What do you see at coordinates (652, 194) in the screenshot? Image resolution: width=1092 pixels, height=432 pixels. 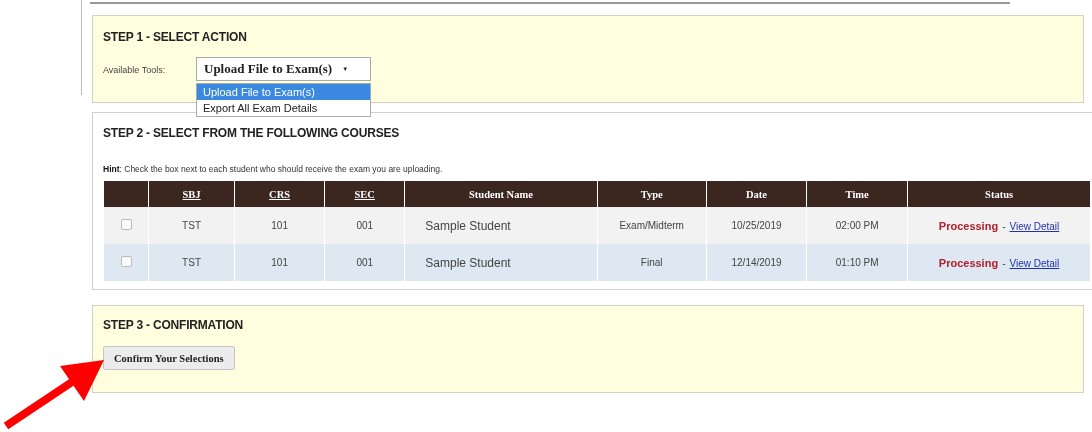 I see `header-cell: Type` at bounding box center [652, 194].